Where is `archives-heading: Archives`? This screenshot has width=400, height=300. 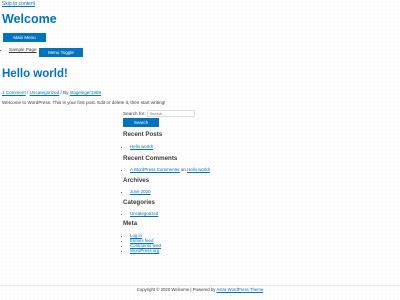
archives-heading: Archives is located at coordinates (136, 180).